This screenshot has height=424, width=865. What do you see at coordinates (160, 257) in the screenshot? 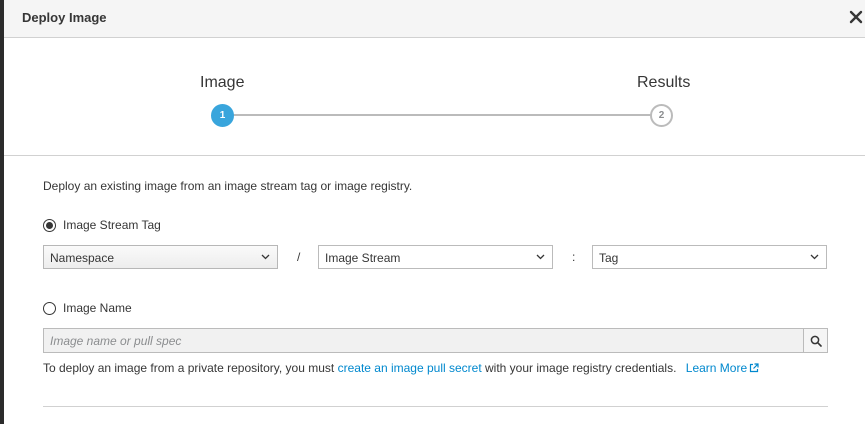
I see `namespace-select: Namespace` at bounding box center [160, 257].